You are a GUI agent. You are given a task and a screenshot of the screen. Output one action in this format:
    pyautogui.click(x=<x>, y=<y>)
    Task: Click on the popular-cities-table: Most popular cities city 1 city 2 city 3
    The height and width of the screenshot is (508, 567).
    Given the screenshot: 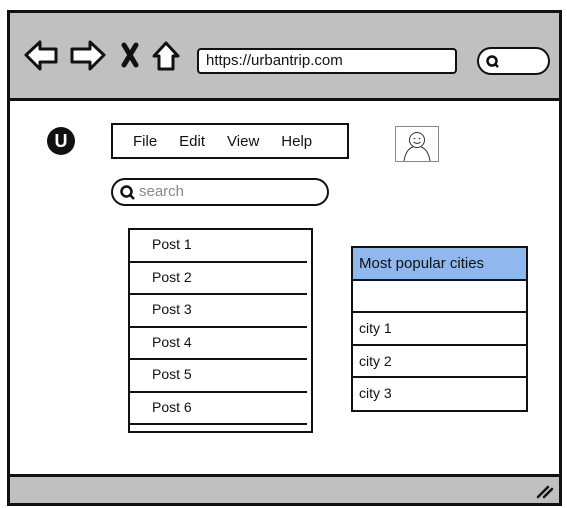 What is the action you would take?
    pyautogui.click(x=439, y=329)
    